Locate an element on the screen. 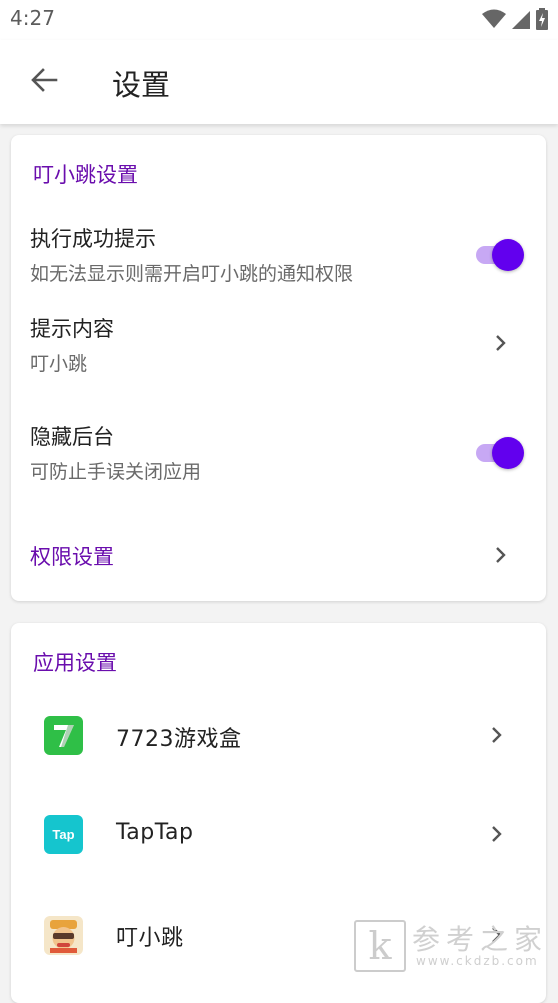 The height and width of the screenshot is (1003, 558). back-button is located at coordinates (44, 80).